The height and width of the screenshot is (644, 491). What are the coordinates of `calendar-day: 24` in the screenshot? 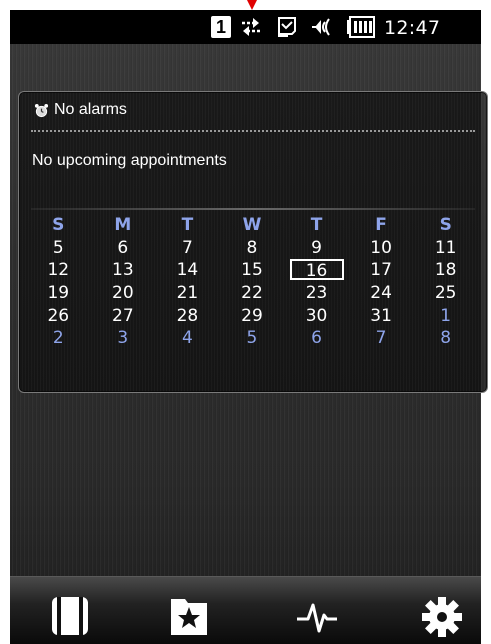 It's located at (381, 293).